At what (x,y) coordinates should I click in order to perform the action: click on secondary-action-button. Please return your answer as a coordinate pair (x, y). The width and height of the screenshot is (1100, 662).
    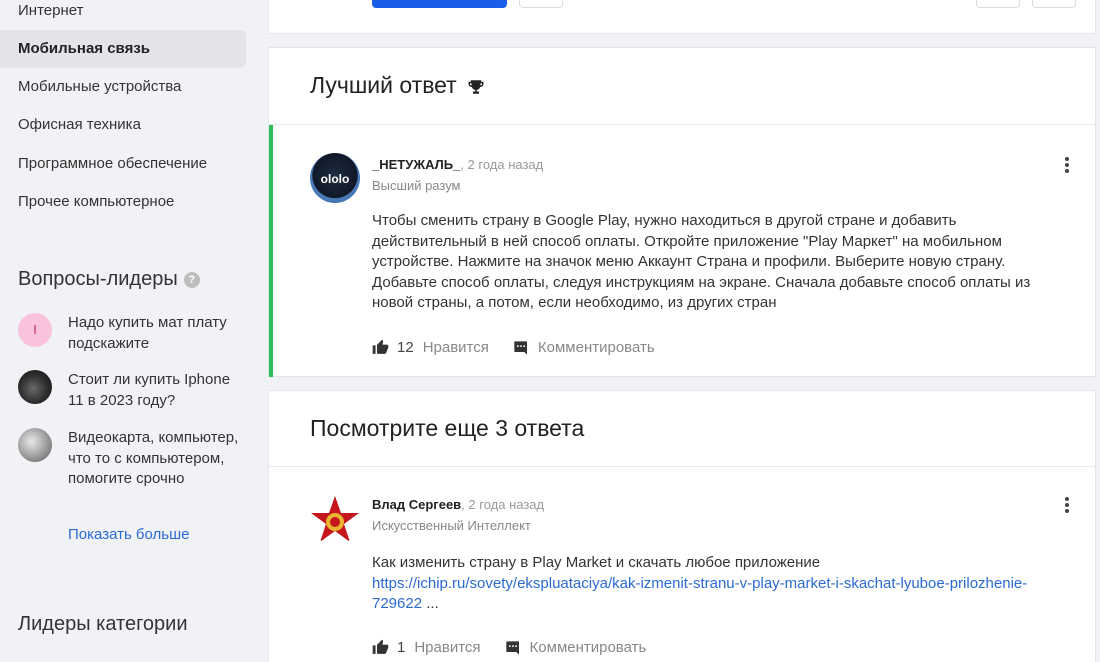
    Looking at the image, I should click on (541, 4).